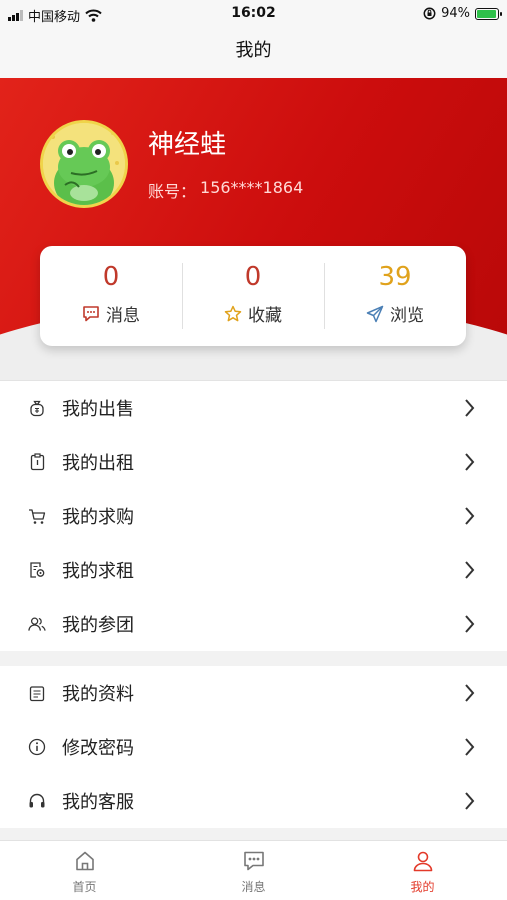 The image size is (507, 900). What do you see at coordinates (91, 314) in the screenshot?
I see `message-icon` at bounding box center [91, 314].